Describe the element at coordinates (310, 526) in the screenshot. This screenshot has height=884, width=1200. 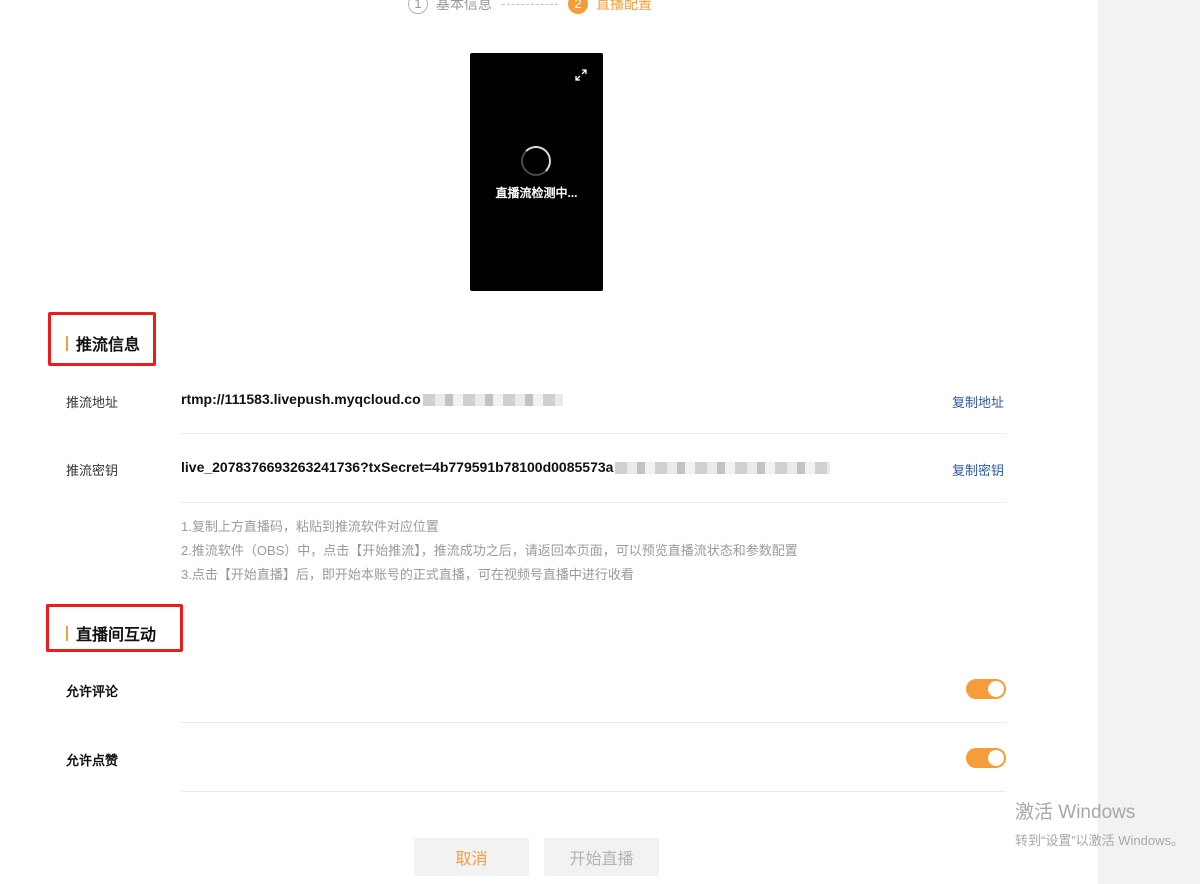
I see `tip-item: 1.复制上方直播码，粘贴到推流软件对应位置` at that location.